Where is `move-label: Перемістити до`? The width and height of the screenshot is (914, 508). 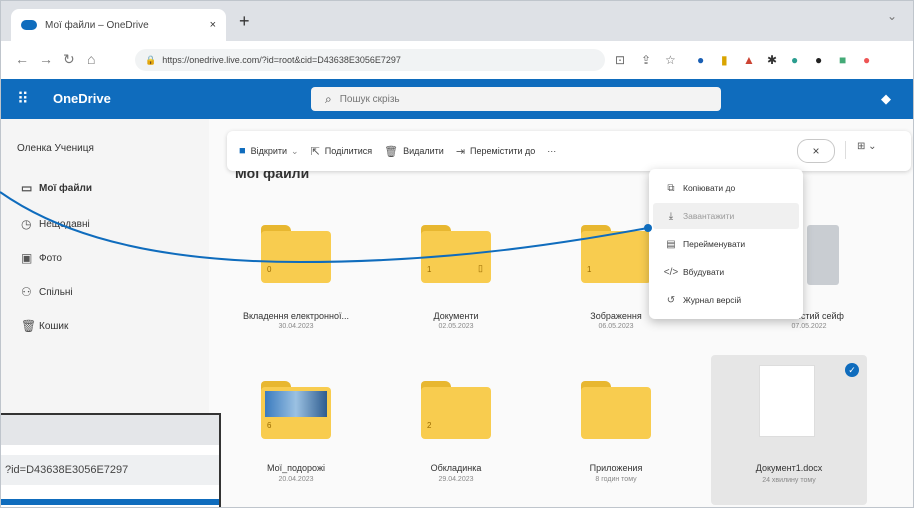
move-label: Перемістити до is located at coordinates (503, 151).